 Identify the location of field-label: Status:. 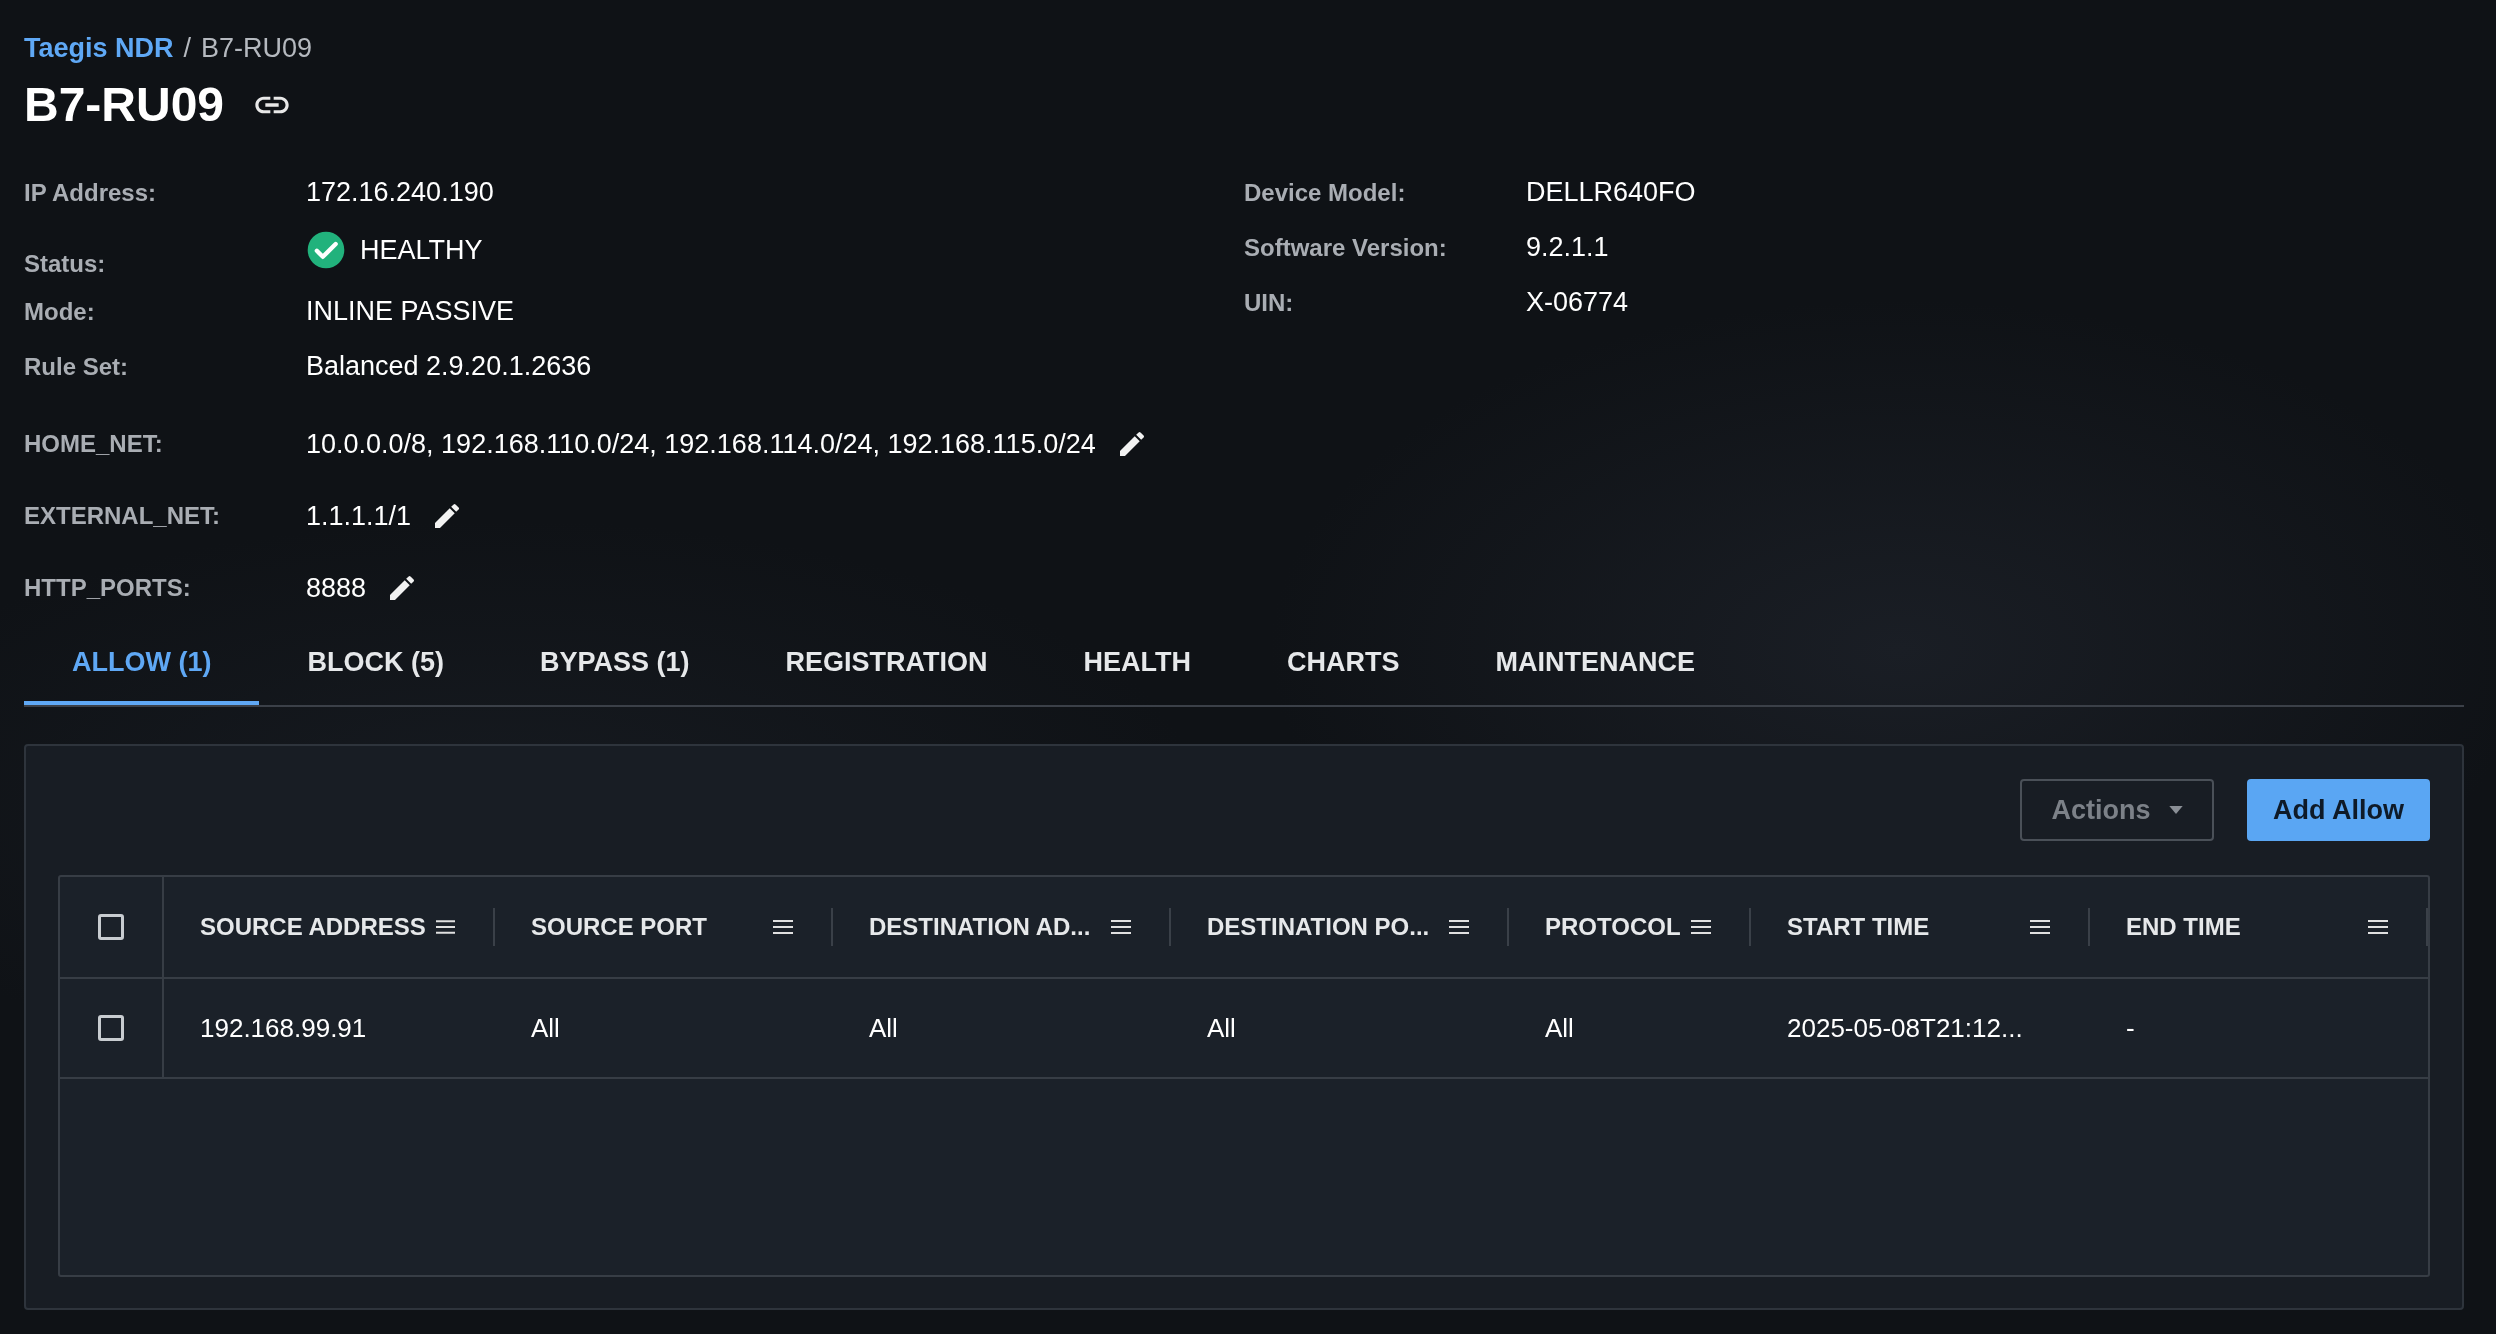
(65, 264).